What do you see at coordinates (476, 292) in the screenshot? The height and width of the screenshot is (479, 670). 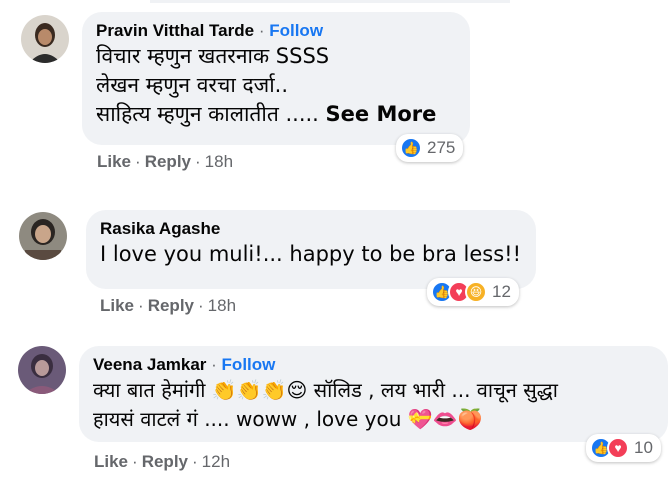 I see `haha-reaction-icon: 😆` at bounding box center [476, 292].